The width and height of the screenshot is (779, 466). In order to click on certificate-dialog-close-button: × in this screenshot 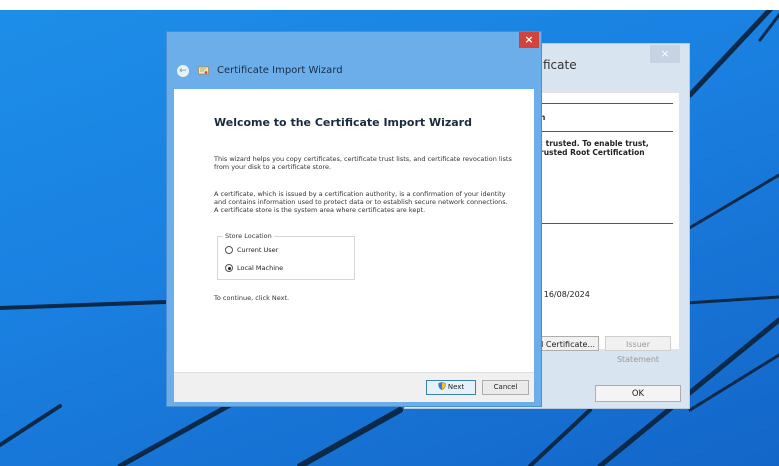, I will do `click(665, 54)`.